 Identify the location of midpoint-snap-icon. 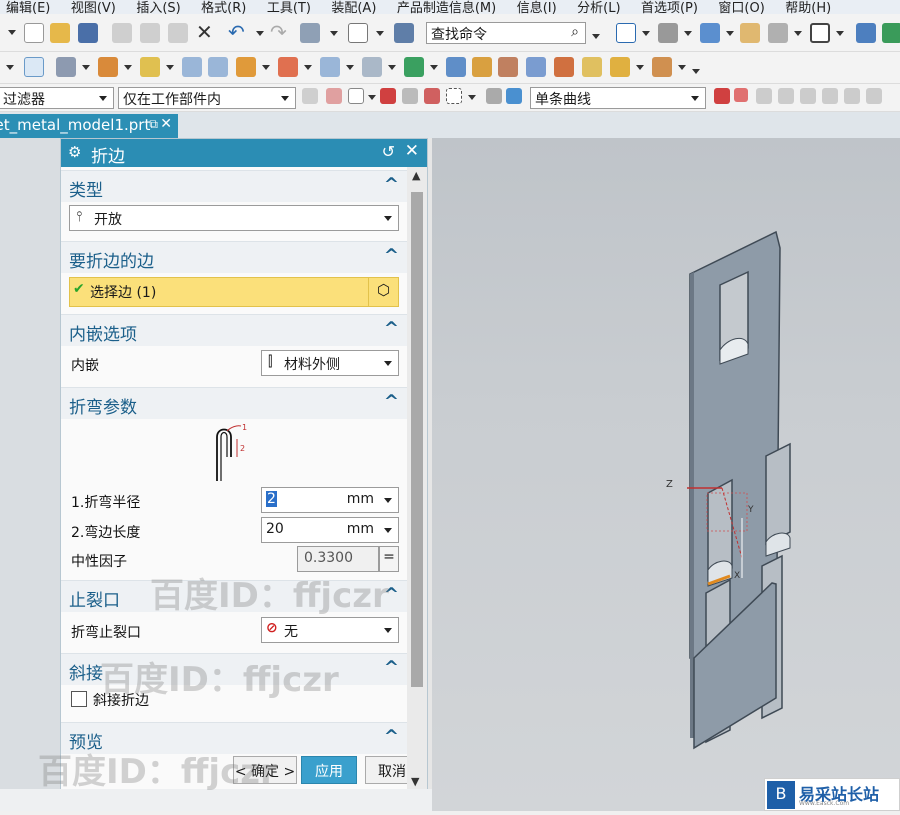
(388, 96).